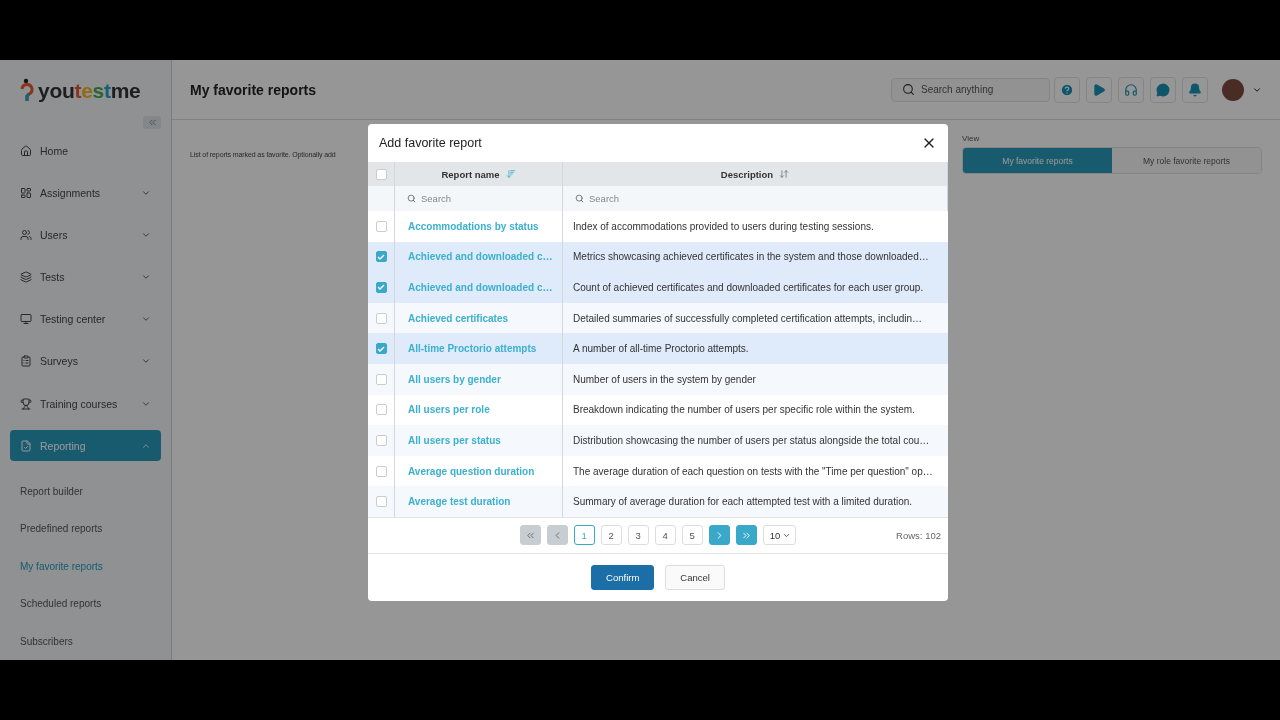  What do you see at coordinates (85, 361) in the screenshot?
I see `sidebar-item: Surveys` at bounding box center [85, 361].